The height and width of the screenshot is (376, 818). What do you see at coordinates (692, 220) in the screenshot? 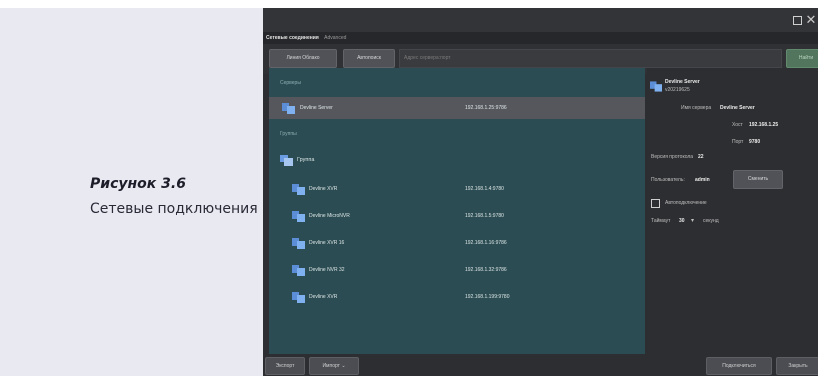
I see `chevron-down-icon: ▾` at bounding box center [692, 220].